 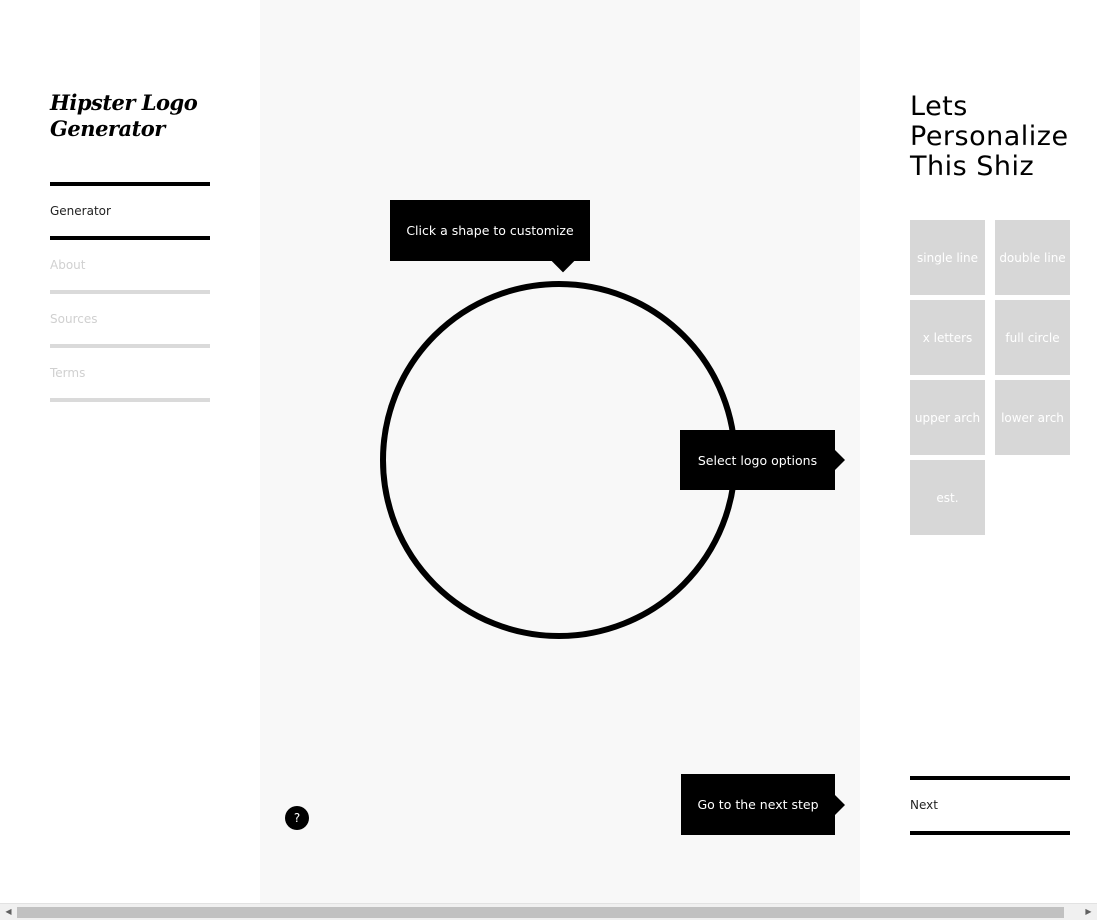 I want to click on nav-item-terms: Terms, so click(x=130, y=373).